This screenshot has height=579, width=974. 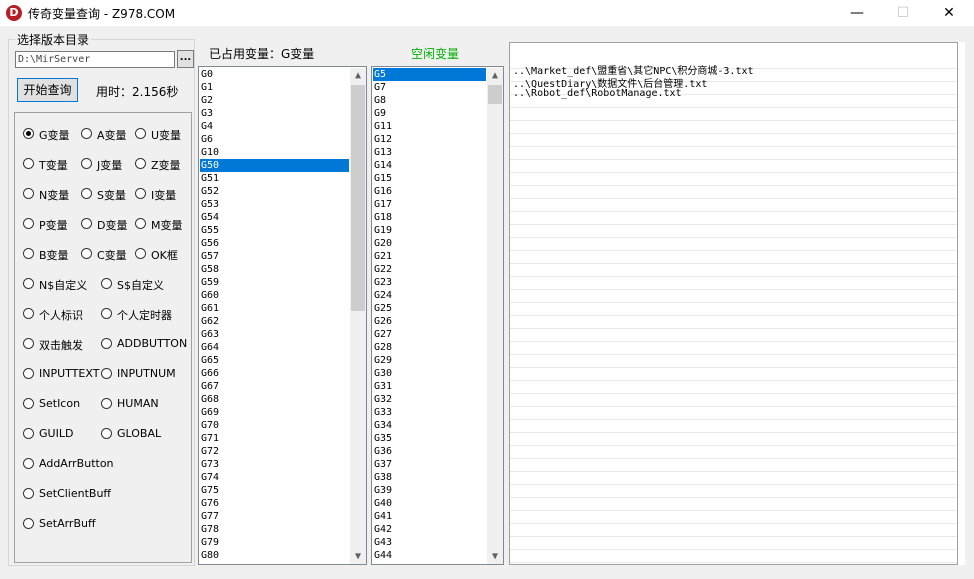 I want to click on list-item: G71, so click(x=274, y=438).